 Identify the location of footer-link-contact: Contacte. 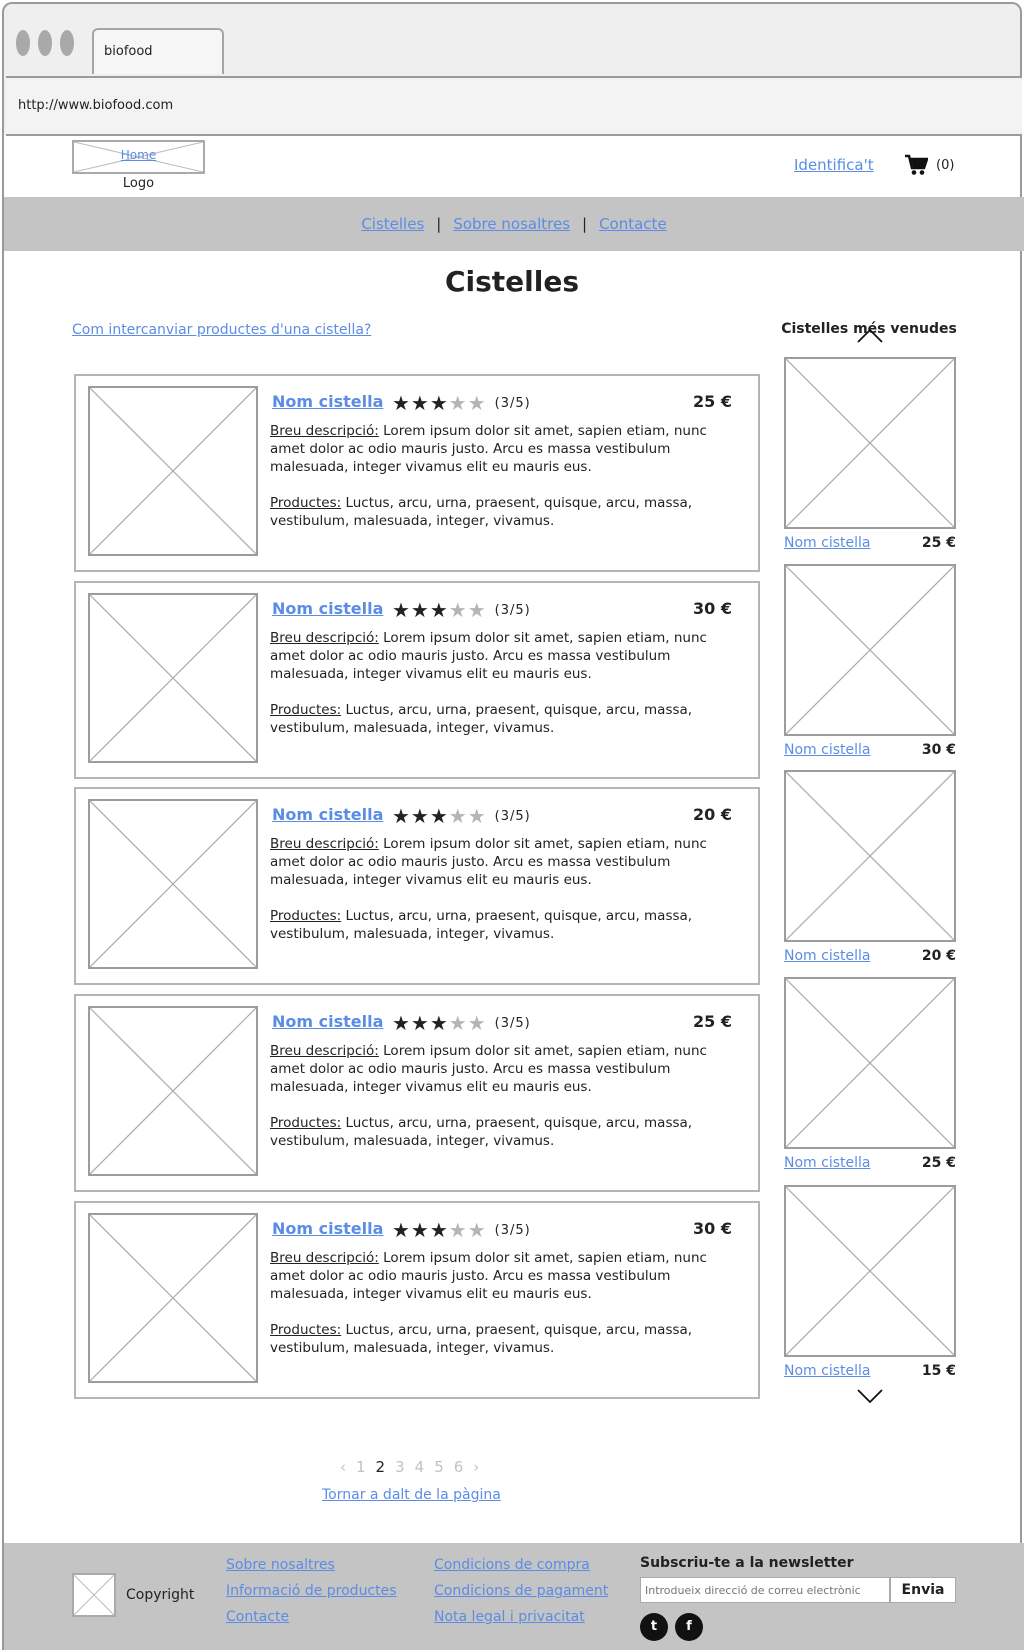
(311, 1617).